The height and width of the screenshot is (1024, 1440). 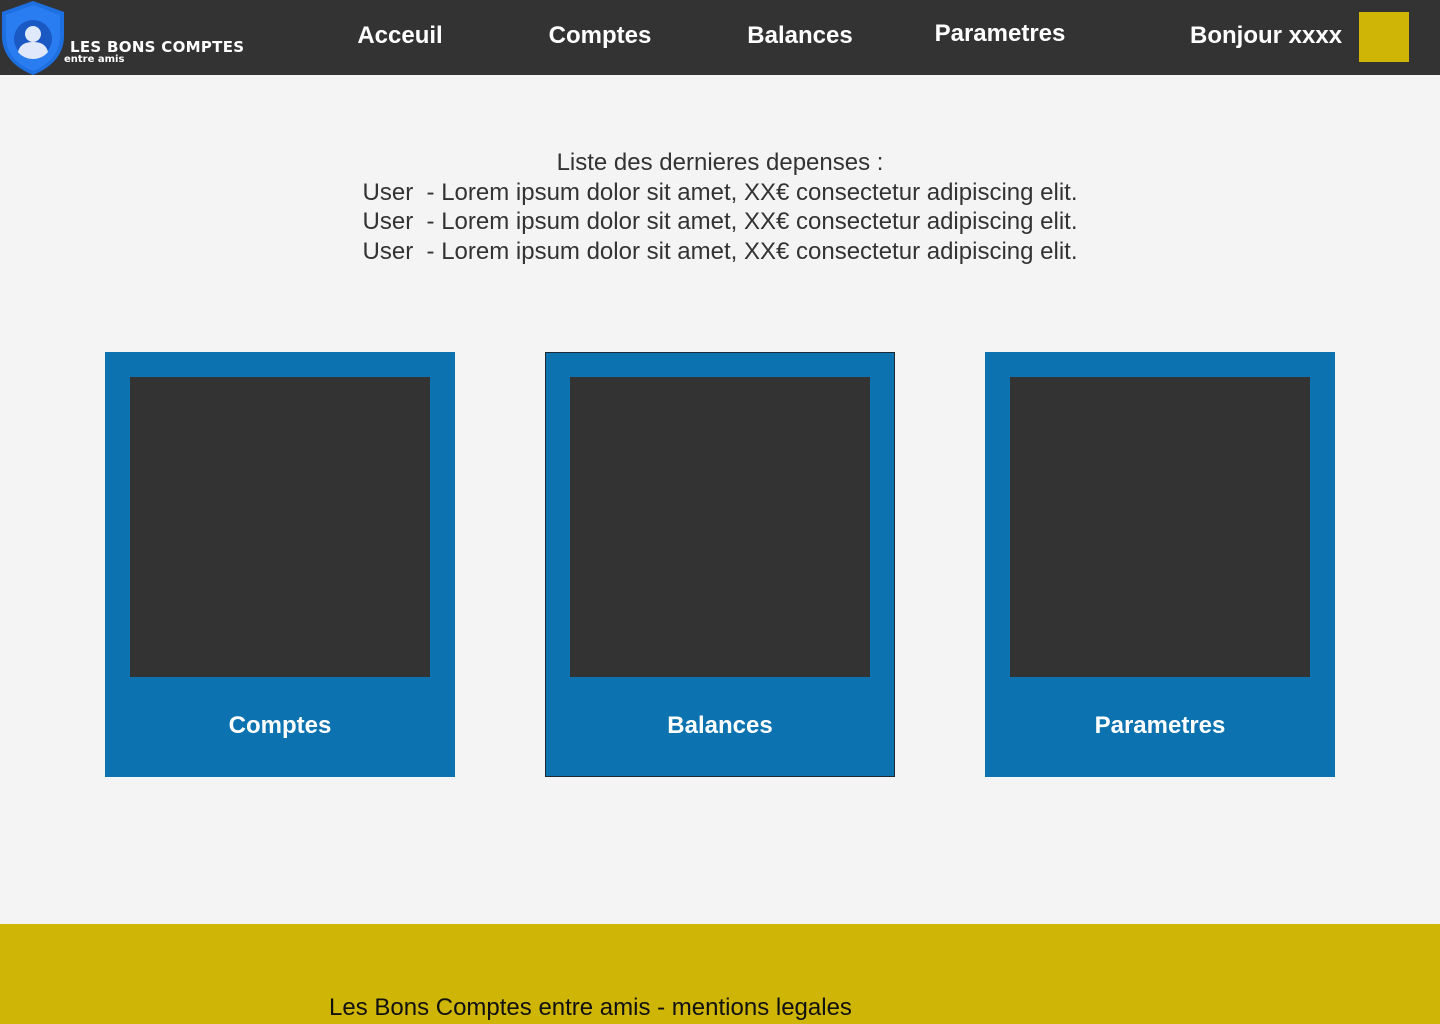 I want to click on card-label-balances: Balances, so click(x=720, y=725).